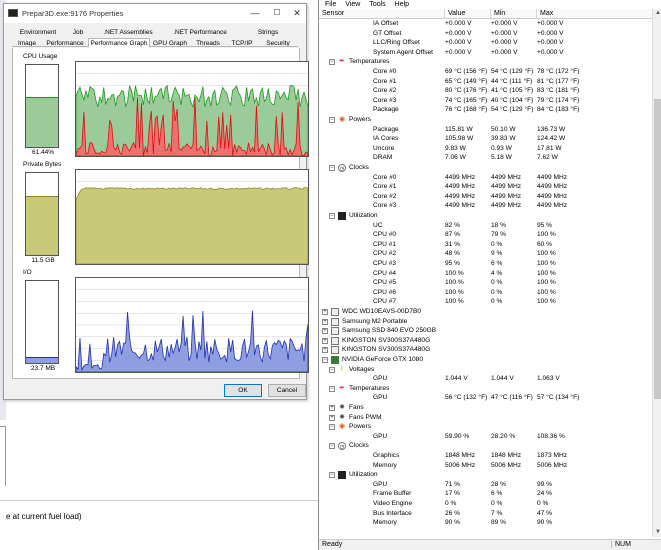 The image size is (661, 550). Describe the element at coordinates (119, 43) in the screenshot. I see `tab-performance-graph: Performance Graph` at that location.